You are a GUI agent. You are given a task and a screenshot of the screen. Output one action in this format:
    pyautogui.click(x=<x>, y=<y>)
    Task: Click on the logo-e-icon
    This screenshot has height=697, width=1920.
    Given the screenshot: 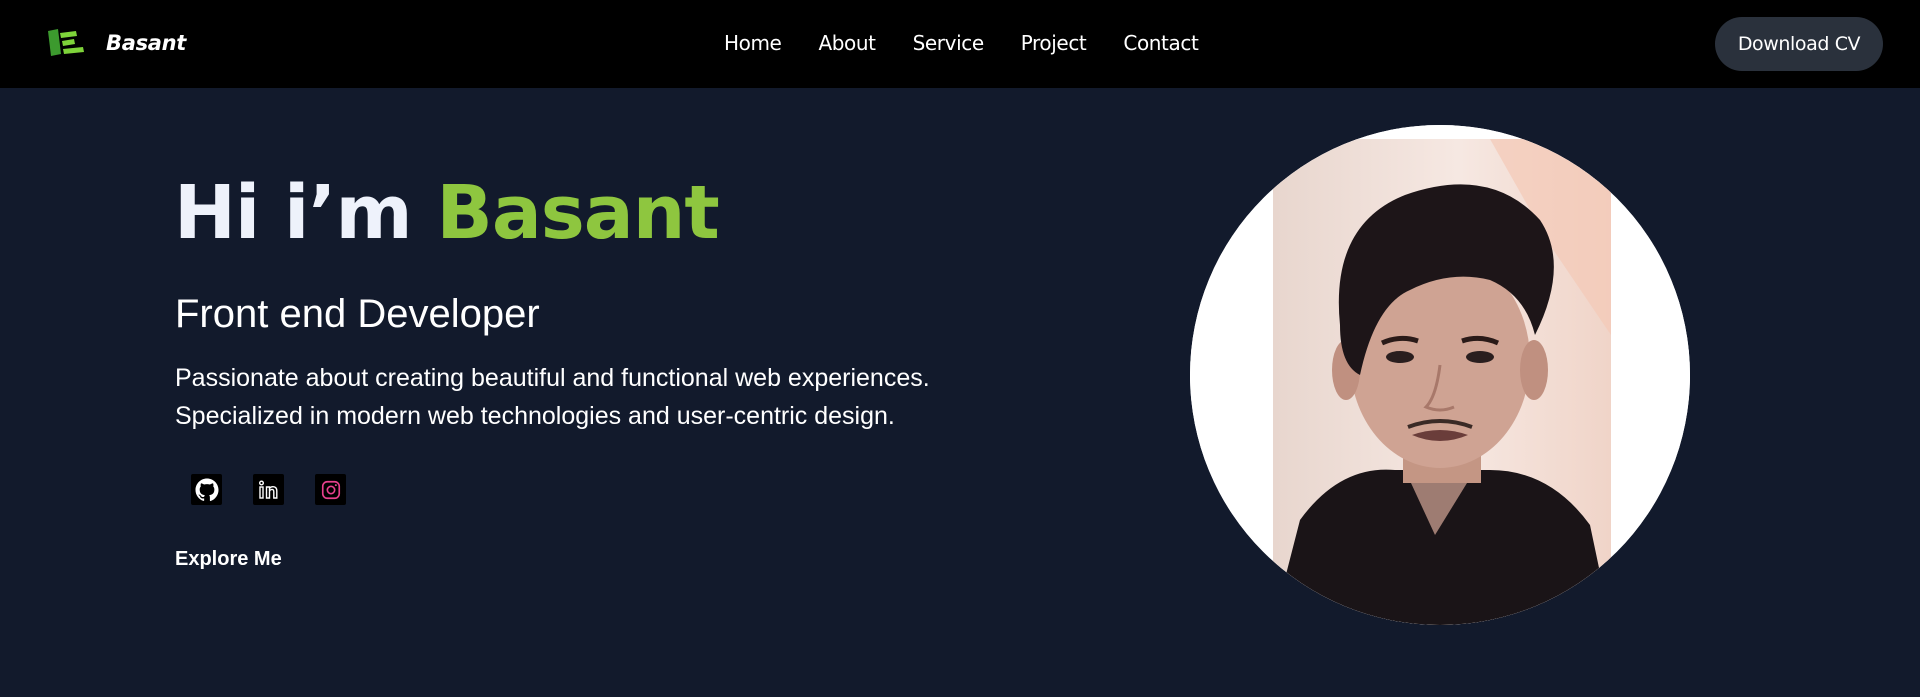 What is the action you would take?
    pyautogui.click(x=66, y=42)
    